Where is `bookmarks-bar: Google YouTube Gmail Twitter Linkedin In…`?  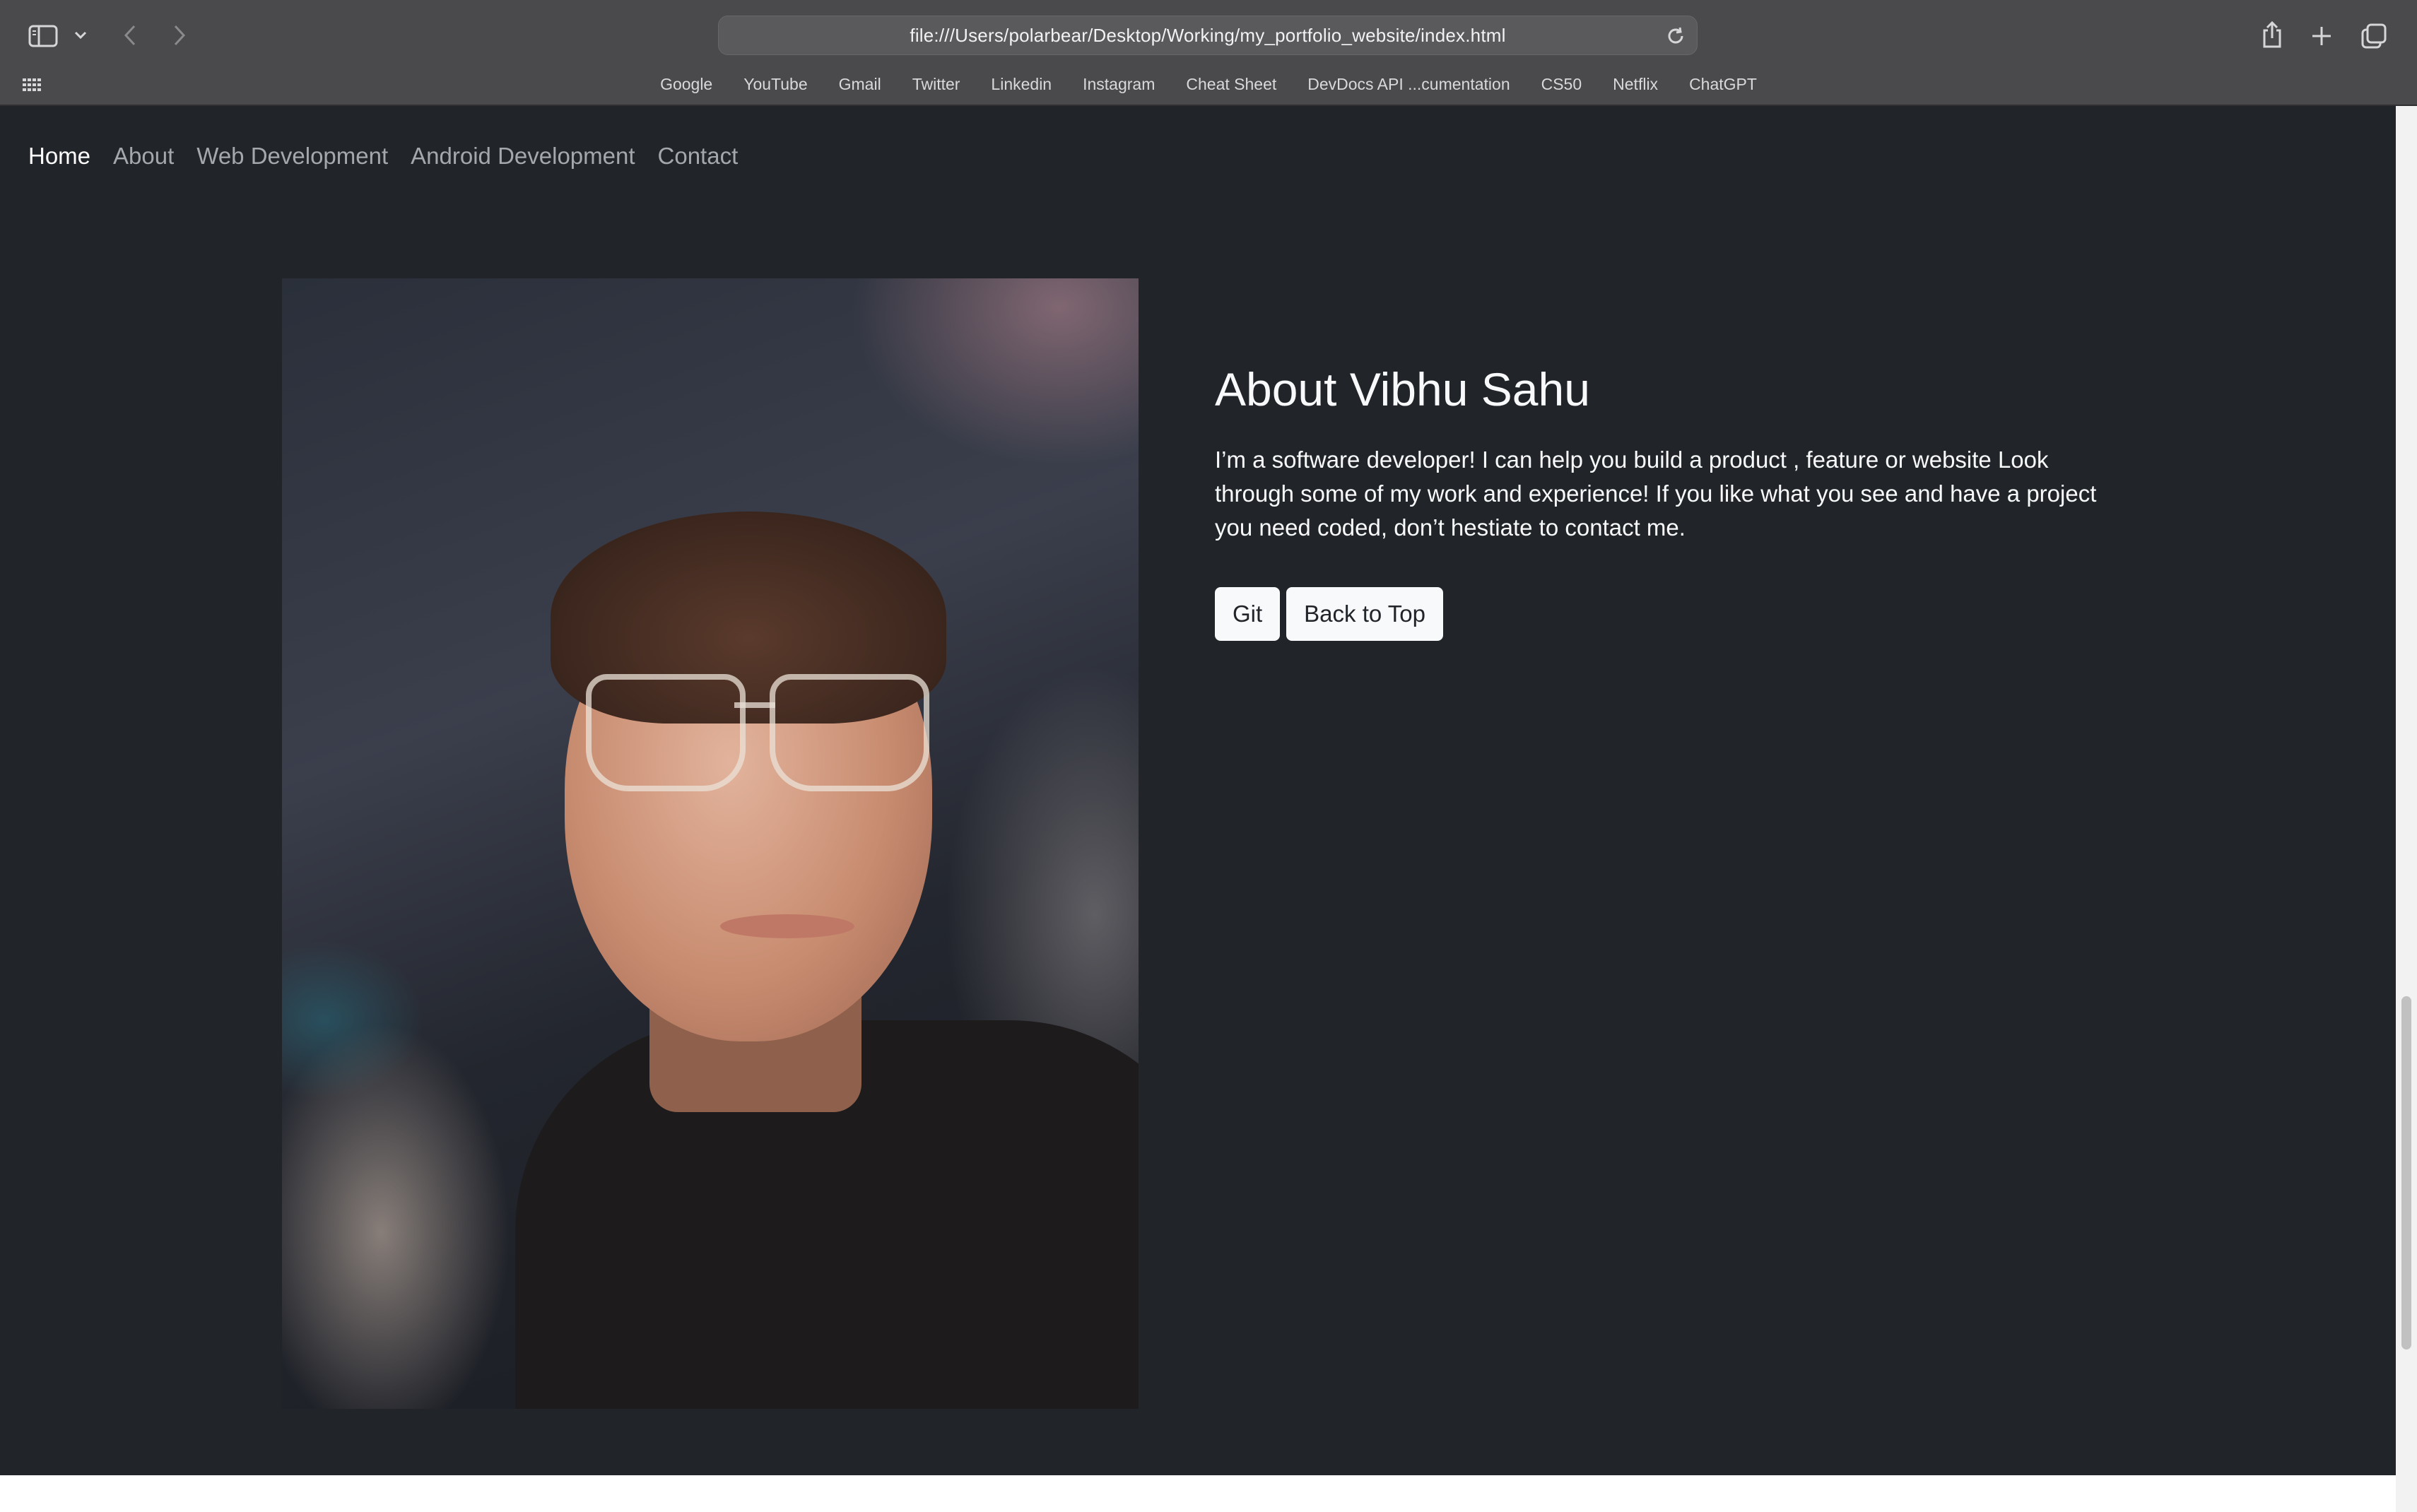
bookmarks-bar: Google YouTube Gmail Twitter Linkedin In… is located at coordinates (1208, 84).